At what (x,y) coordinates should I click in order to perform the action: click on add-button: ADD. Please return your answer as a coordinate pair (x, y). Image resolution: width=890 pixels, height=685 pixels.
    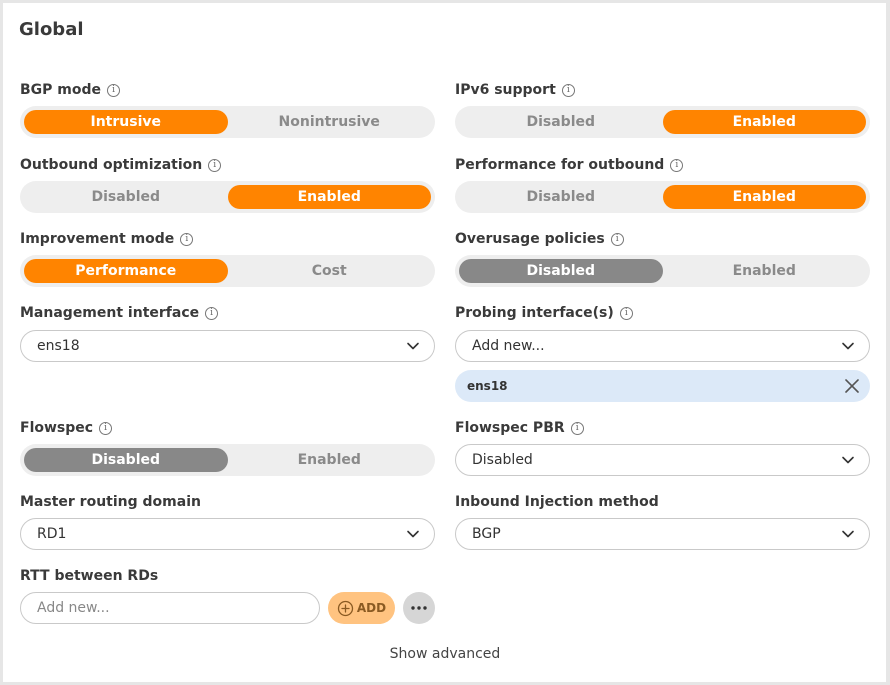
    Looking at the image, I should click on (361, 608).